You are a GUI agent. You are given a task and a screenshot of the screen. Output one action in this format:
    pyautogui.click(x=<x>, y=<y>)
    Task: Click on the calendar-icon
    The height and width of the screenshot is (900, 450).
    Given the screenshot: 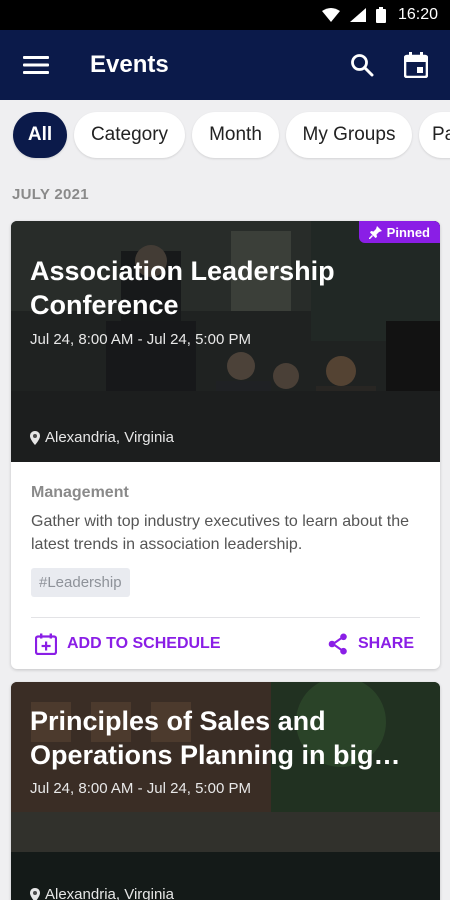 What is the action you would take?
    pyautogui.click(x=416, y=65)
    